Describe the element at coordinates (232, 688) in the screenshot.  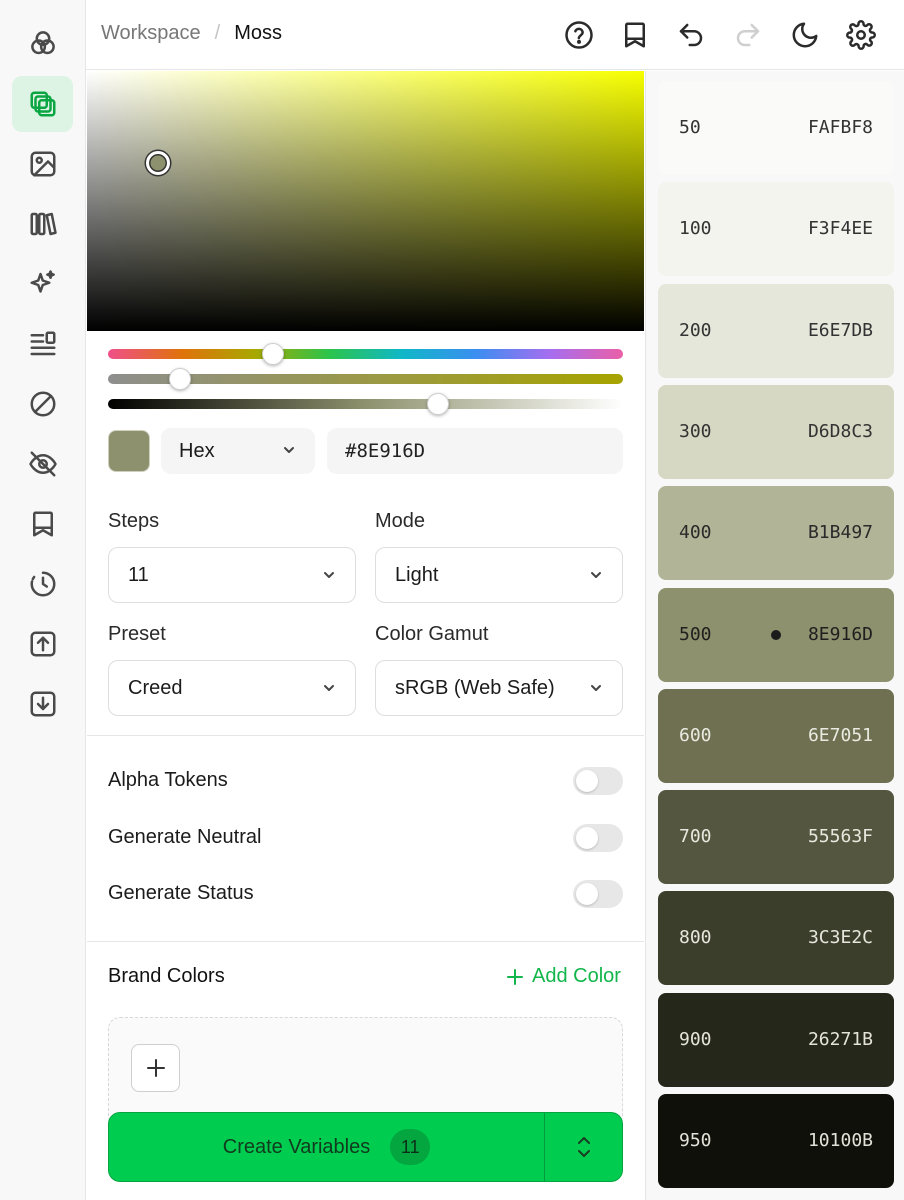
I see `preset-select: Creed` at that location.